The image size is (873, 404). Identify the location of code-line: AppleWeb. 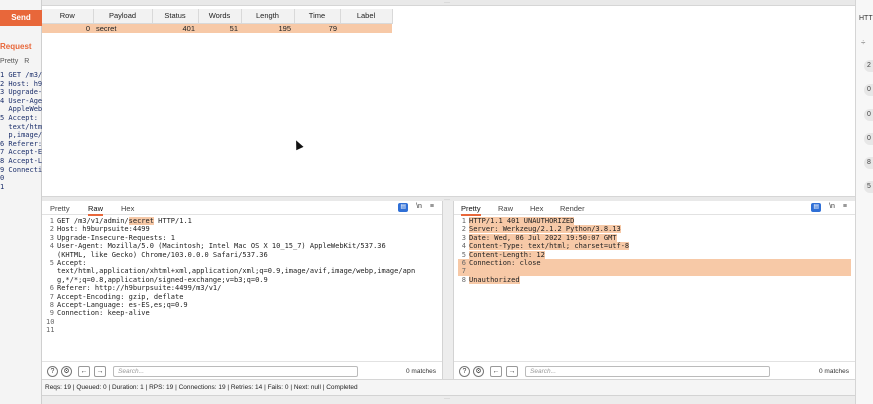
(21, 109).